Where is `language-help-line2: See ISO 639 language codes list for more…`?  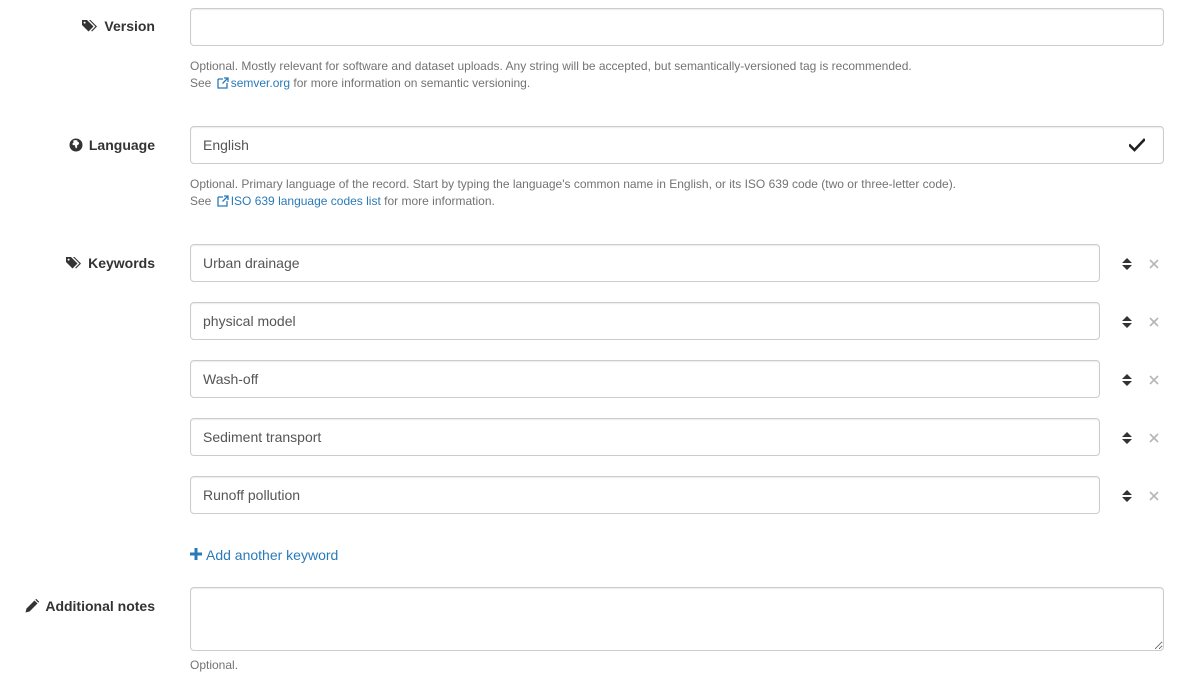
language-help-line2: See ISO 639 language codes list for more… is located at coordinates (573, 202).